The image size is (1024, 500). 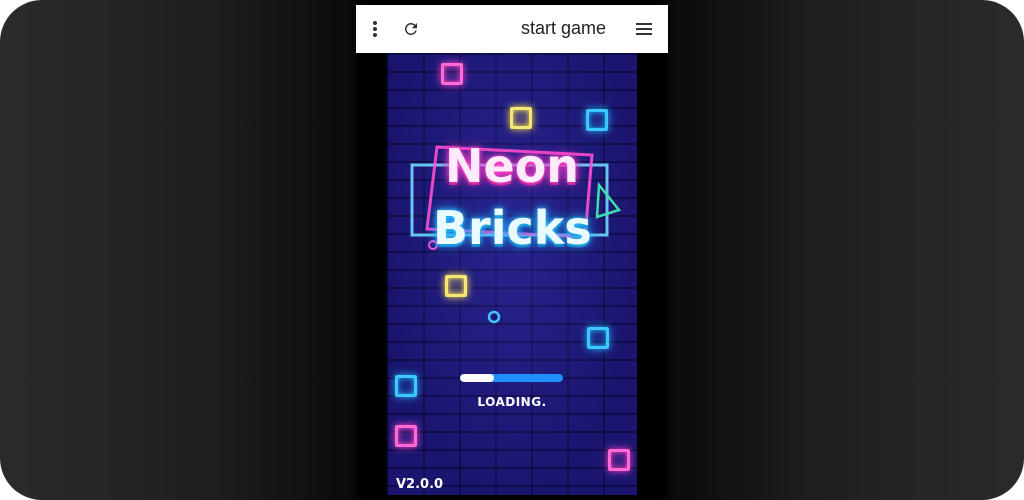 I want to click on app-toolbar: start game, so click(x=512, y=29).